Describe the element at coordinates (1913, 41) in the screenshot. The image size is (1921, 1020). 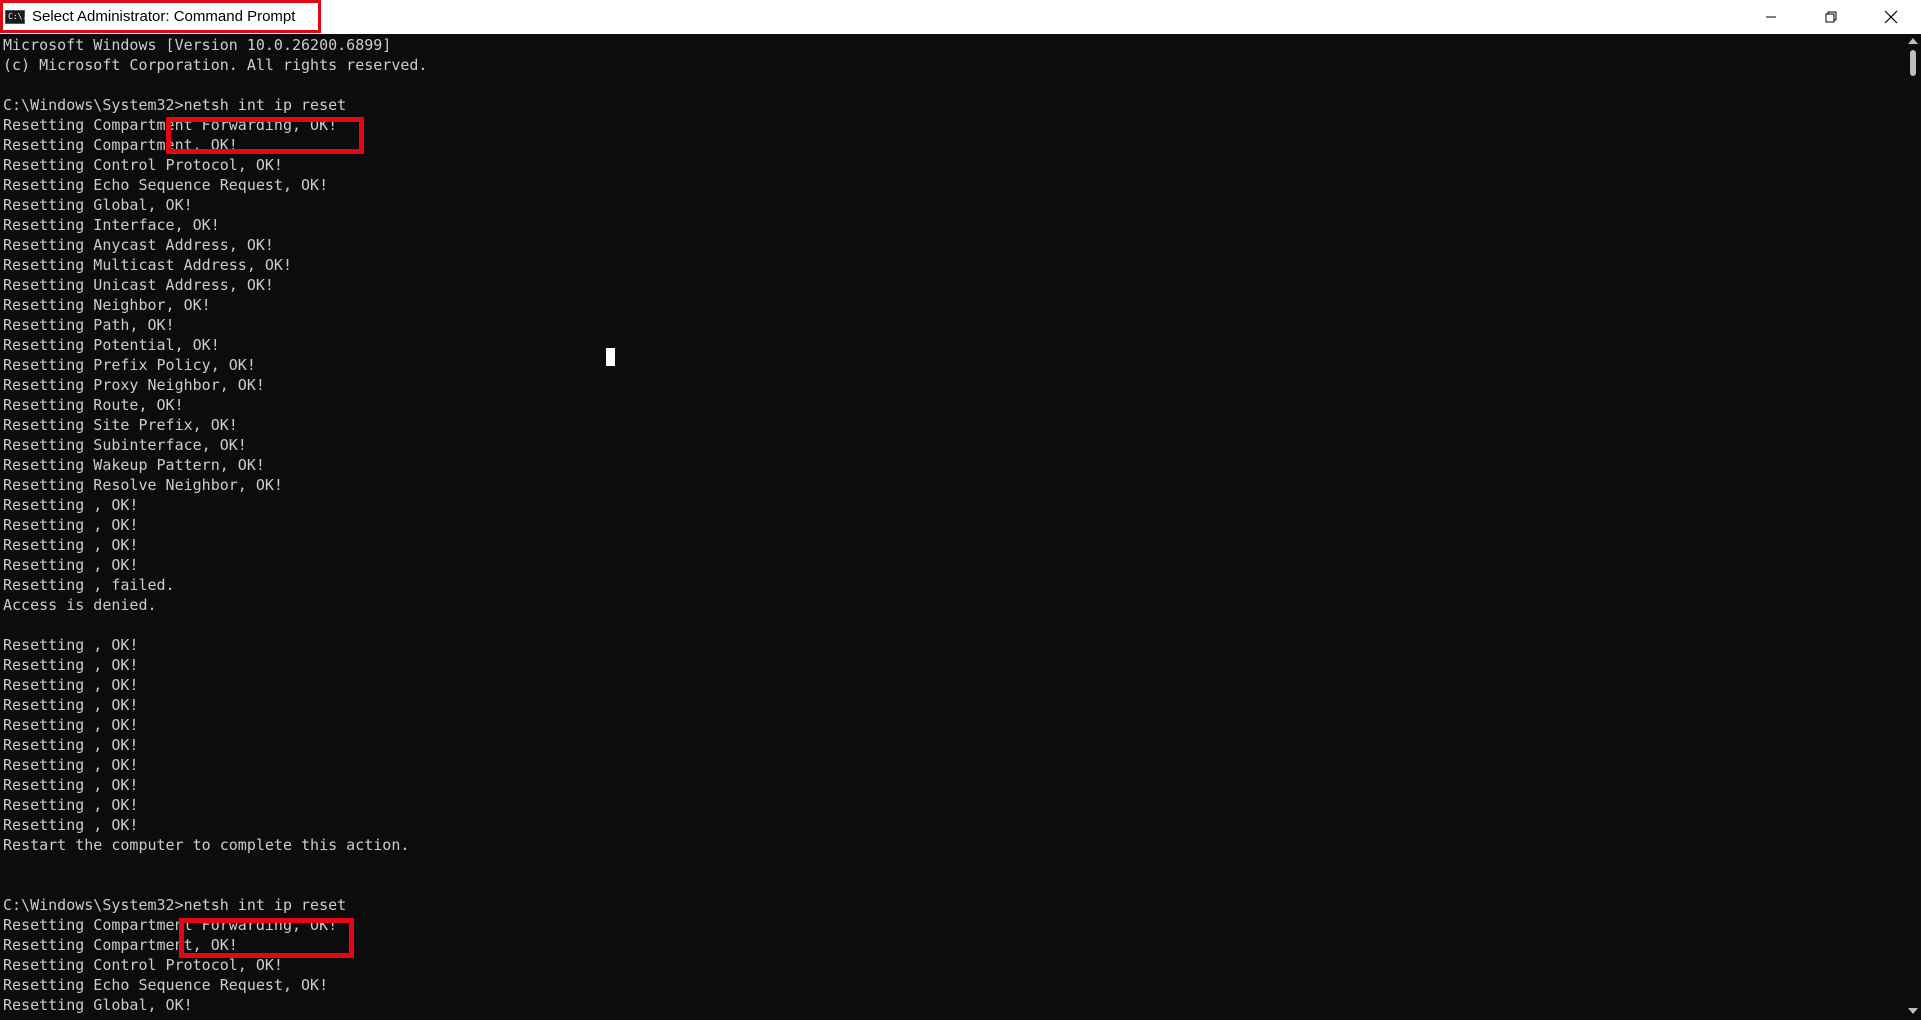
I see `scroll-up-arrow-icon` at that location.